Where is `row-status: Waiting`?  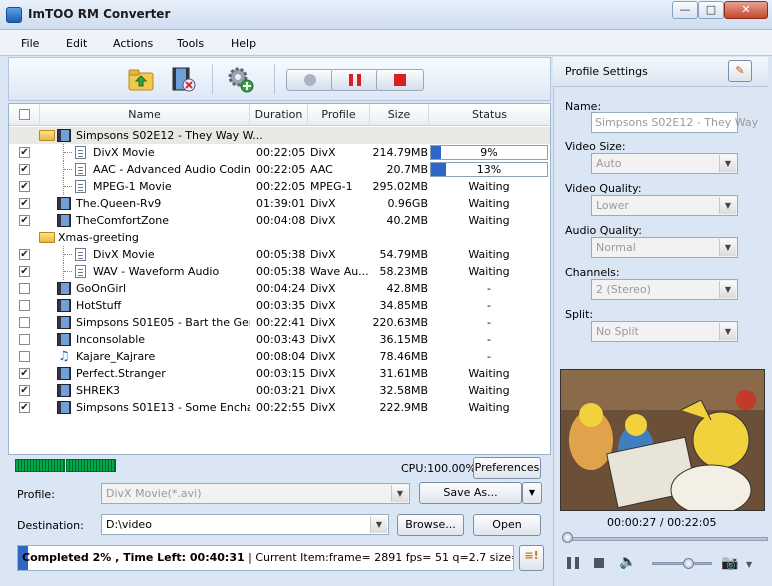
row-status: Waiting is located at coordinates (489, 373).